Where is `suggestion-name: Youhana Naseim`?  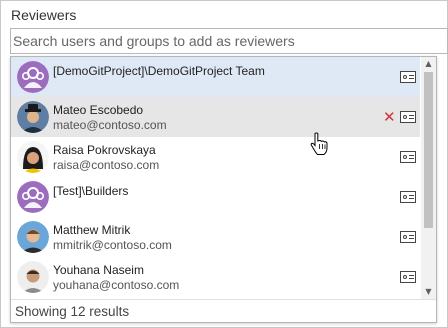
suggestion-name: Youhana Naseim is located at coordinates (98, 270).